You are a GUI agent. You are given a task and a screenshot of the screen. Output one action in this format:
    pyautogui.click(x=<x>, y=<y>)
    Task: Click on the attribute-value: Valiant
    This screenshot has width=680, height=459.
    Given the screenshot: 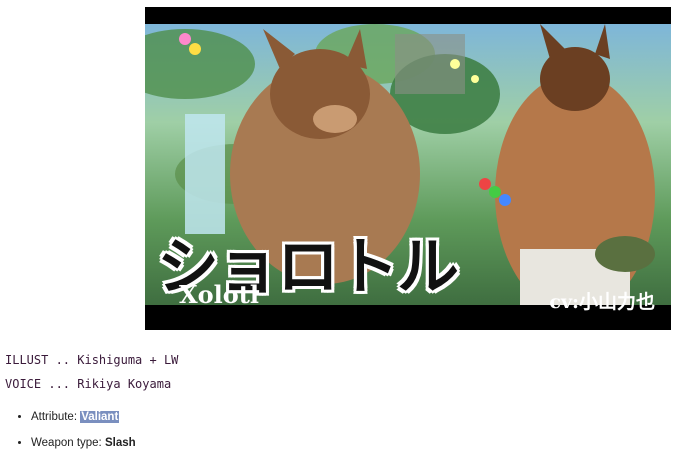 What is the action you would take?
    pyautogui.click(x=100, y=417)
    